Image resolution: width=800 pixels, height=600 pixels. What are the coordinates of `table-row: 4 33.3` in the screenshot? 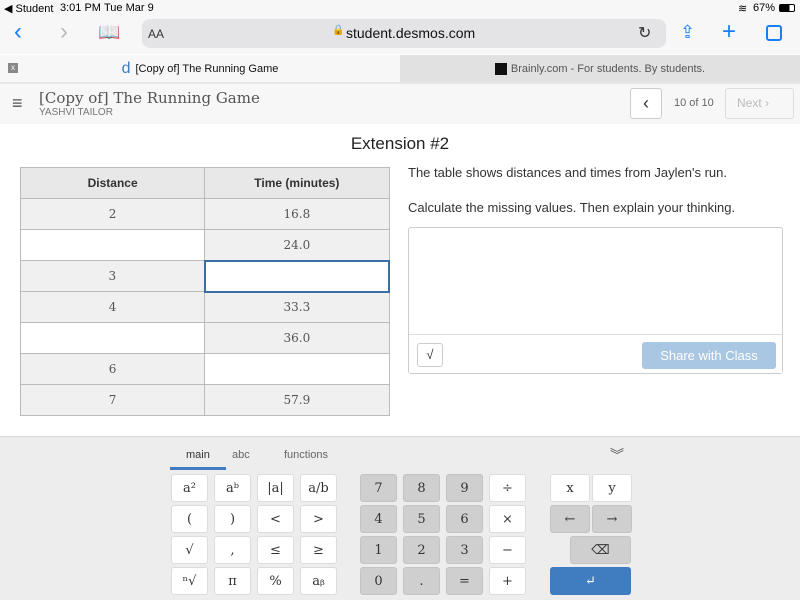 It's located at (204, 307).